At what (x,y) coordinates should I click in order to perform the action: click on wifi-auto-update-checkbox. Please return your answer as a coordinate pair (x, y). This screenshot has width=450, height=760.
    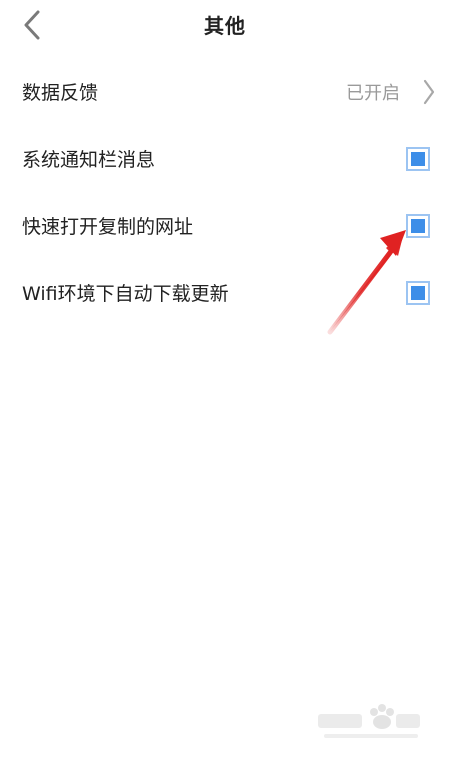
    Looking at the image, I should click on (418, 293).